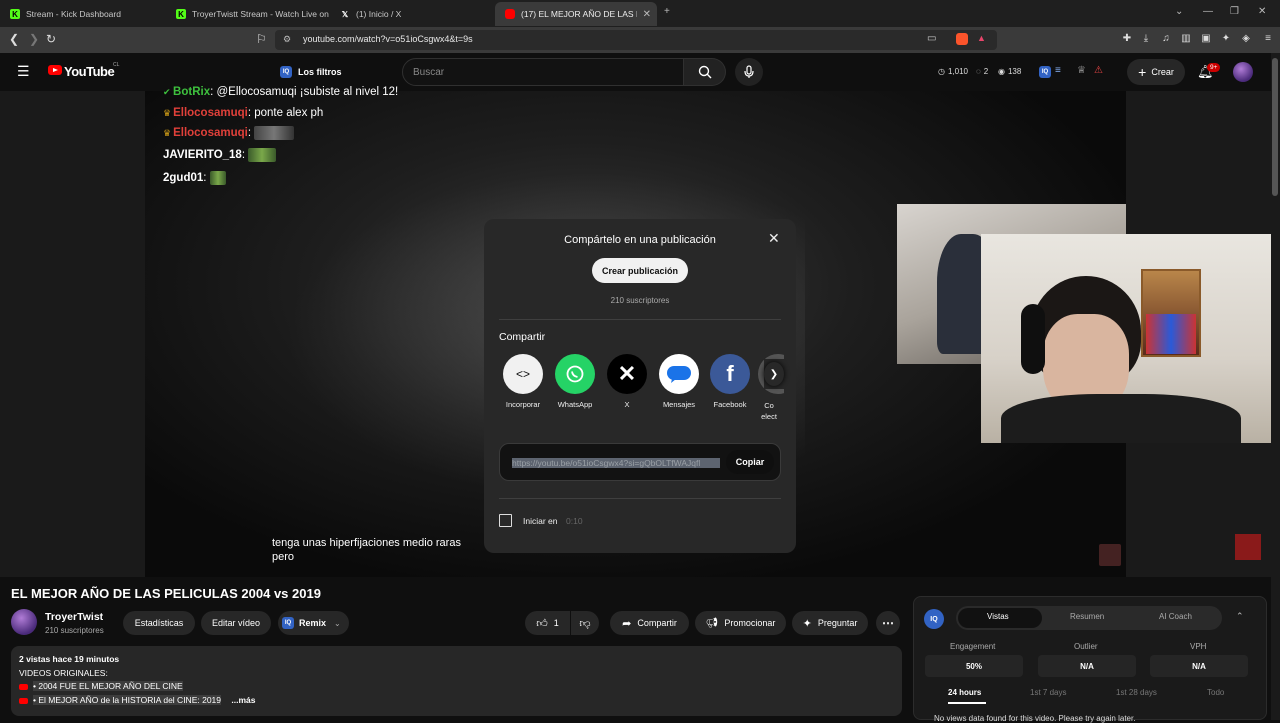  What do you see at coordinates (1186, 39) in the screenshot?
I see `sidebar-icon: ▥` at bounding box center [1186, 39].